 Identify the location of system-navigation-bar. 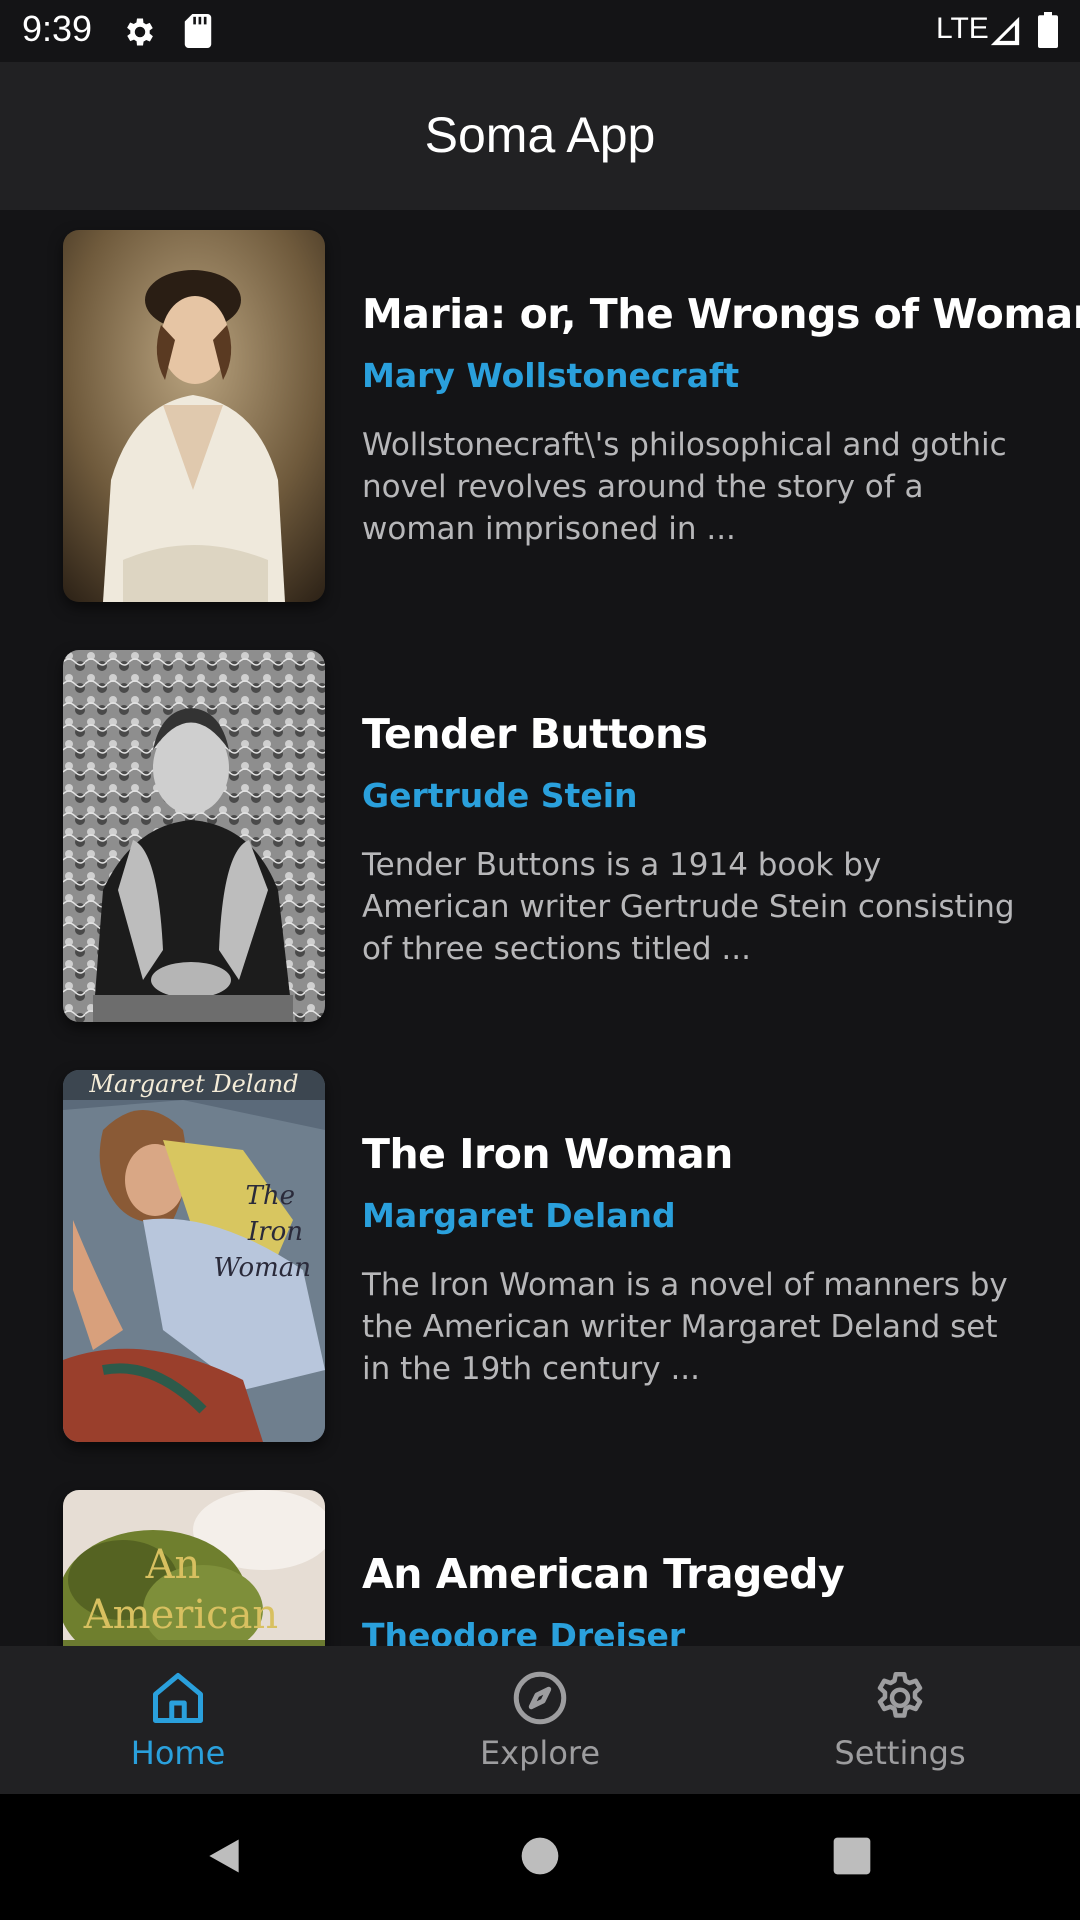
(540, 1857).